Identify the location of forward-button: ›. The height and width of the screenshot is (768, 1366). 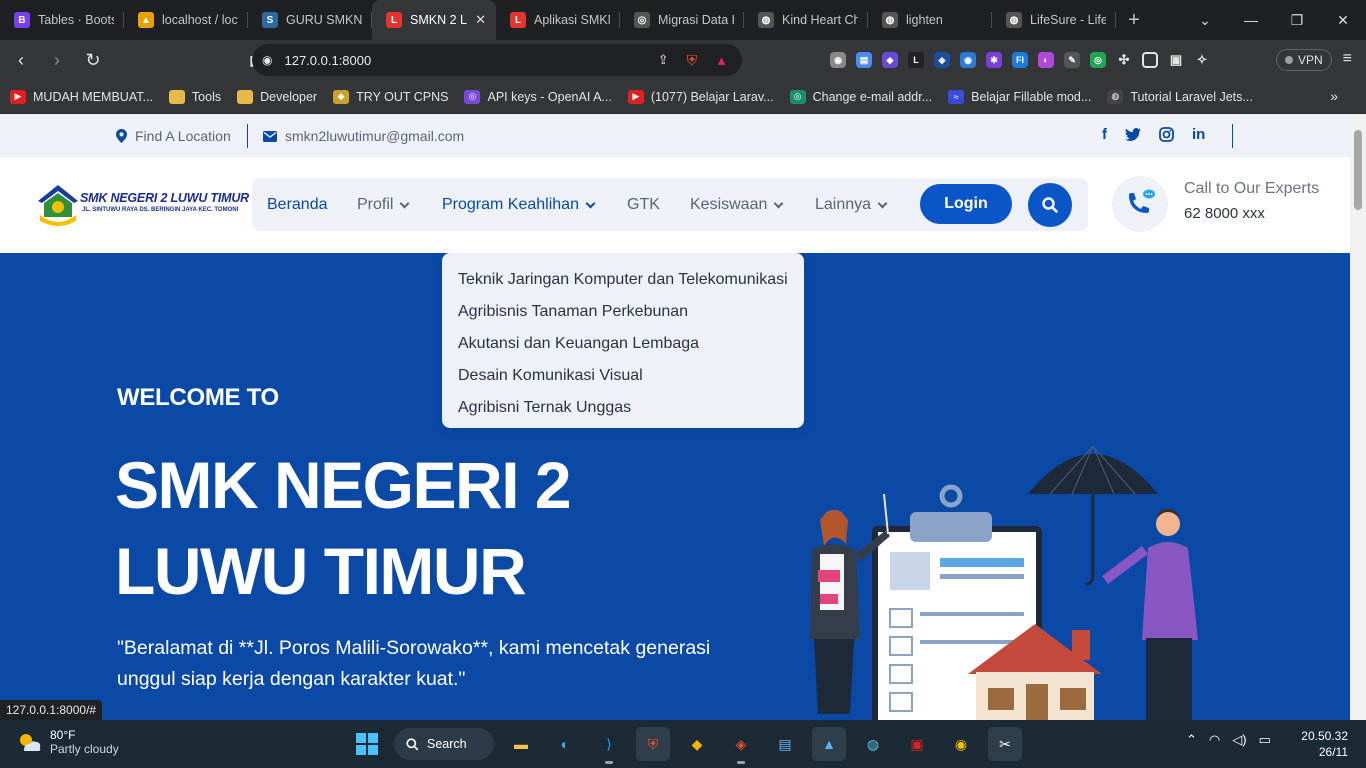
(57, 60).